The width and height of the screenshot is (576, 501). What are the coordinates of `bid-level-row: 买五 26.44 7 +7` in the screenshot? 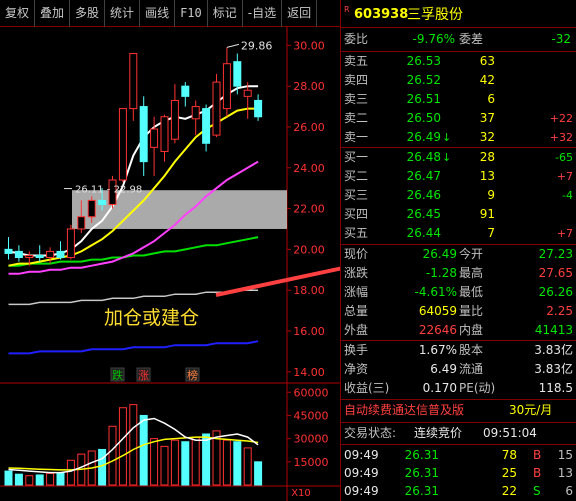 It's located at (458, 233).